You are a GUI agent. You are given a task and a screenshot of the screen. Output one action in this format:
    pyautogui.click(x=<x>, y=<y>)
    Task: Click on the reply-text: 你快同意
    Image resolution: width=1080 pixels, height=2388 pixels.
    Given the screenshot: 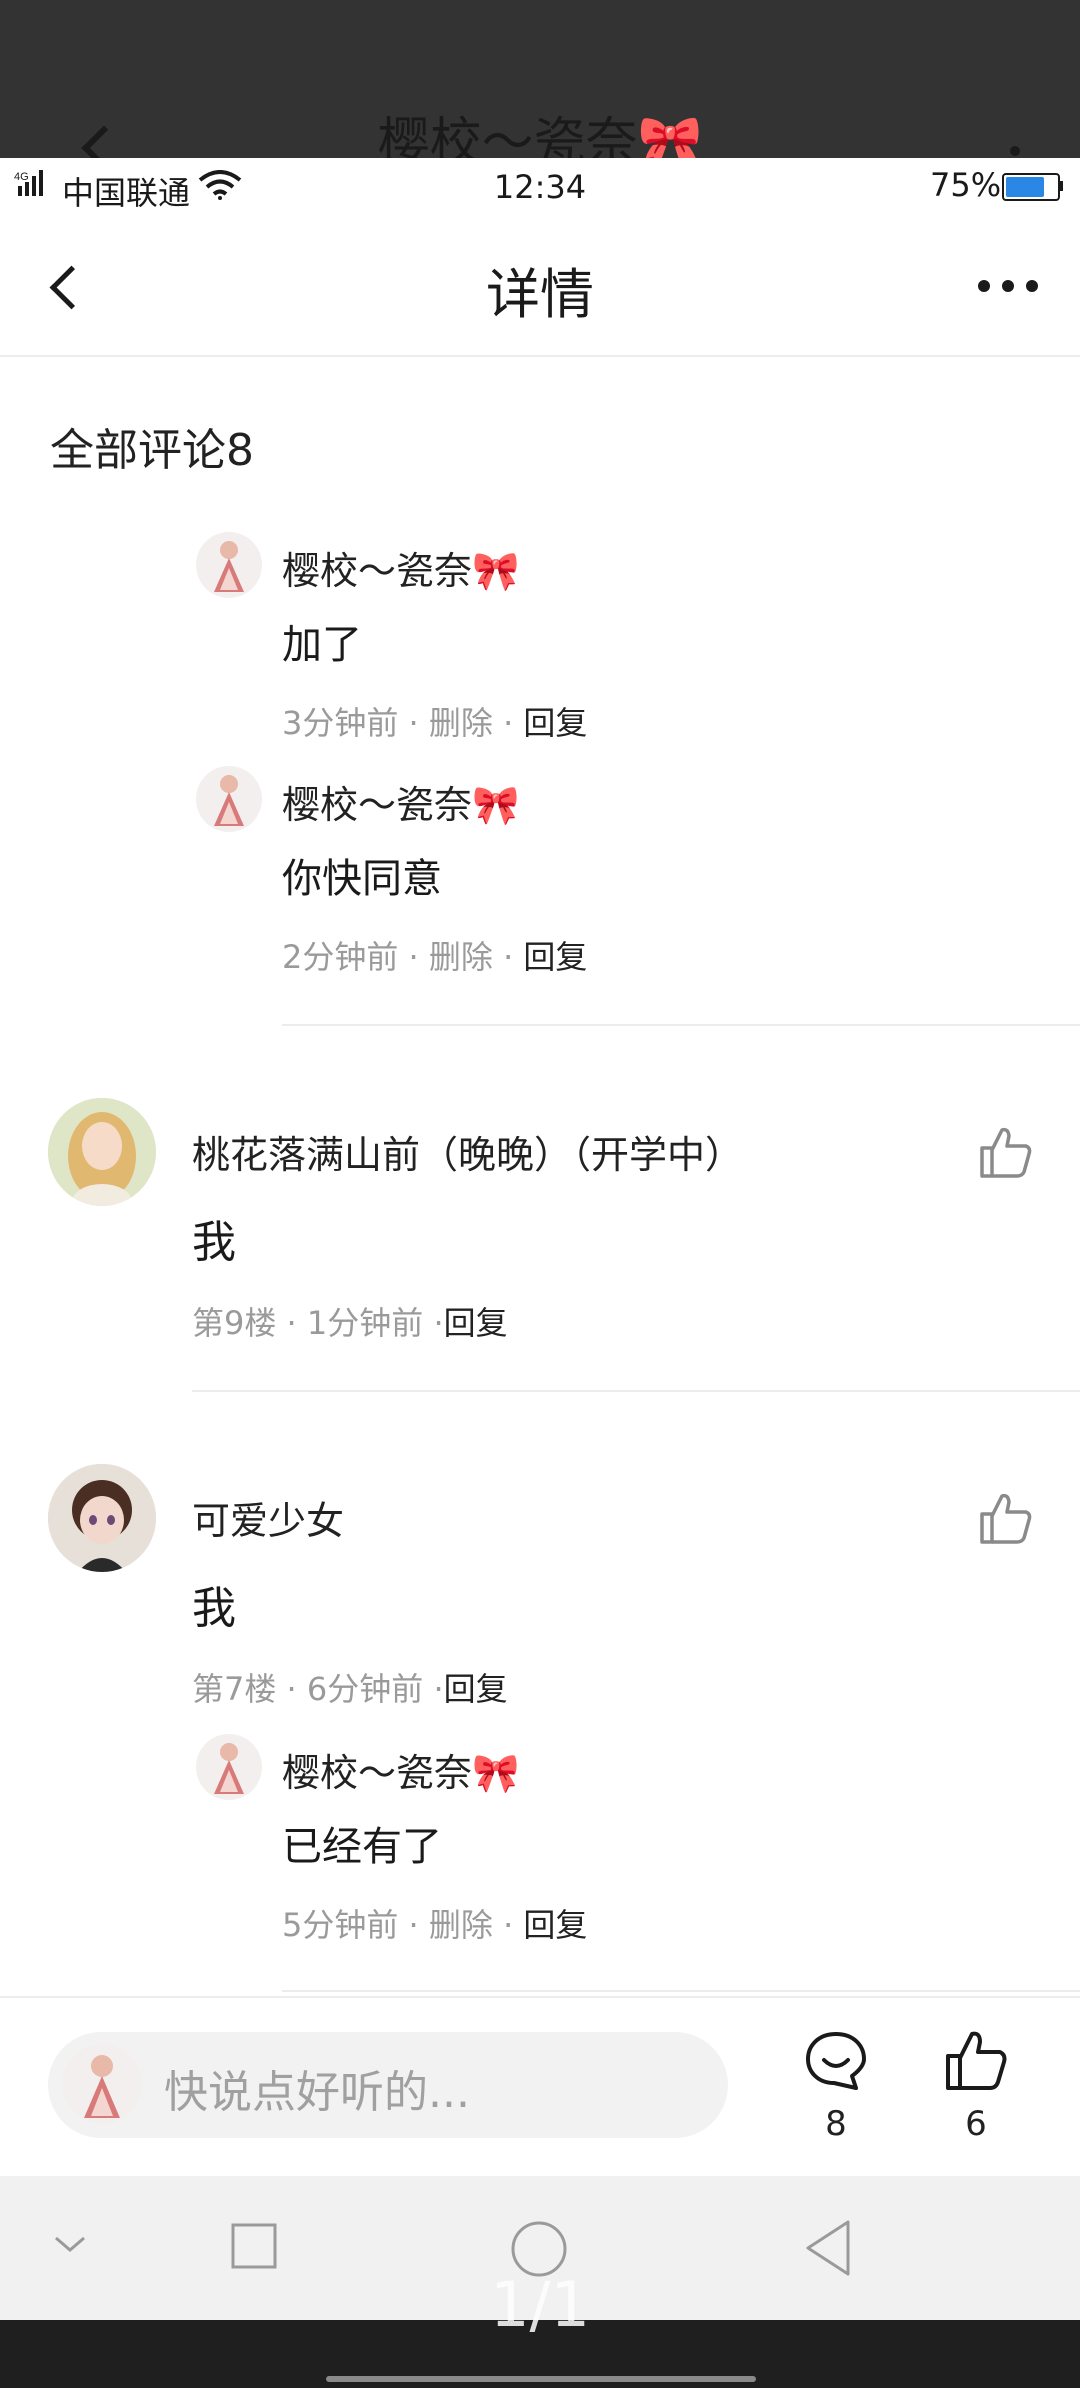 What is the action you would take?
    pyautogui.click(x=362, y=879)
    